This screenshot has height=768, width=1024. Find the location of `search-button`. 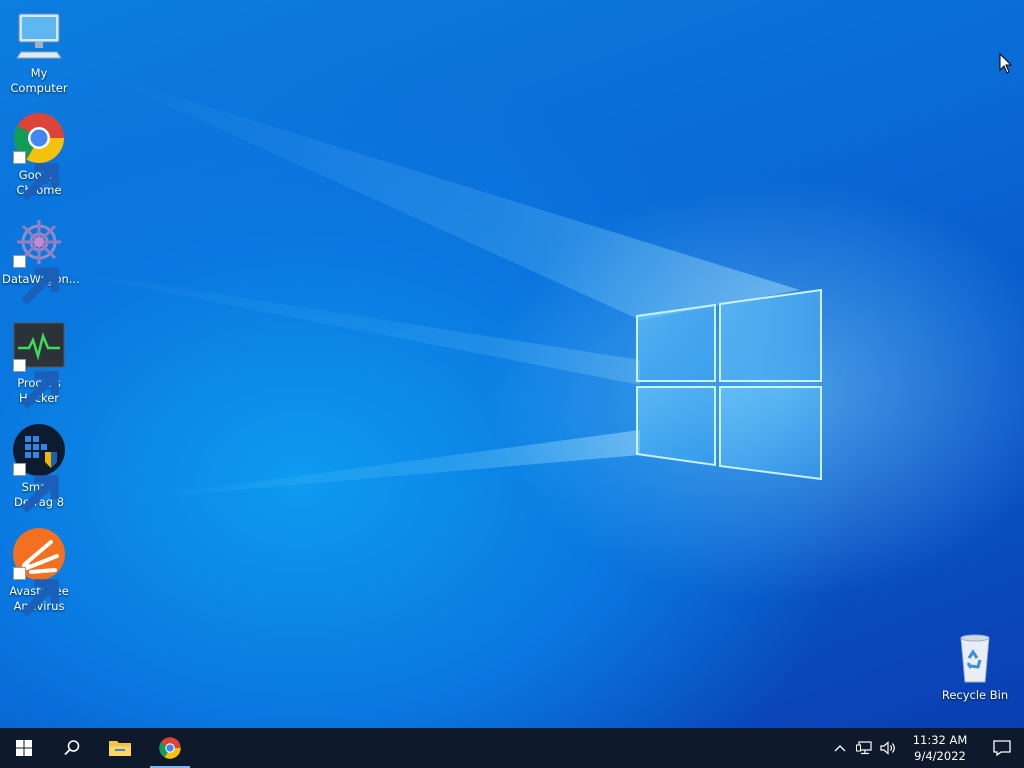

search-button is located at coordinates (72, 748).